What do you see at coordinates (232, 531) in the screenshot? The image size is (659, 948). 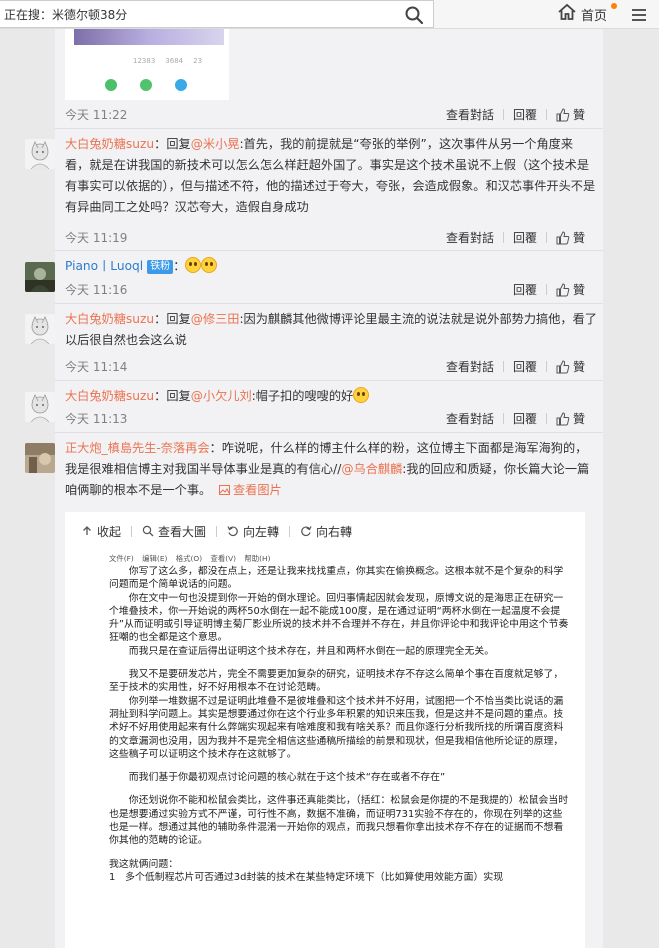 I see `rotate-left-icon` at bounding box center [232, 531].